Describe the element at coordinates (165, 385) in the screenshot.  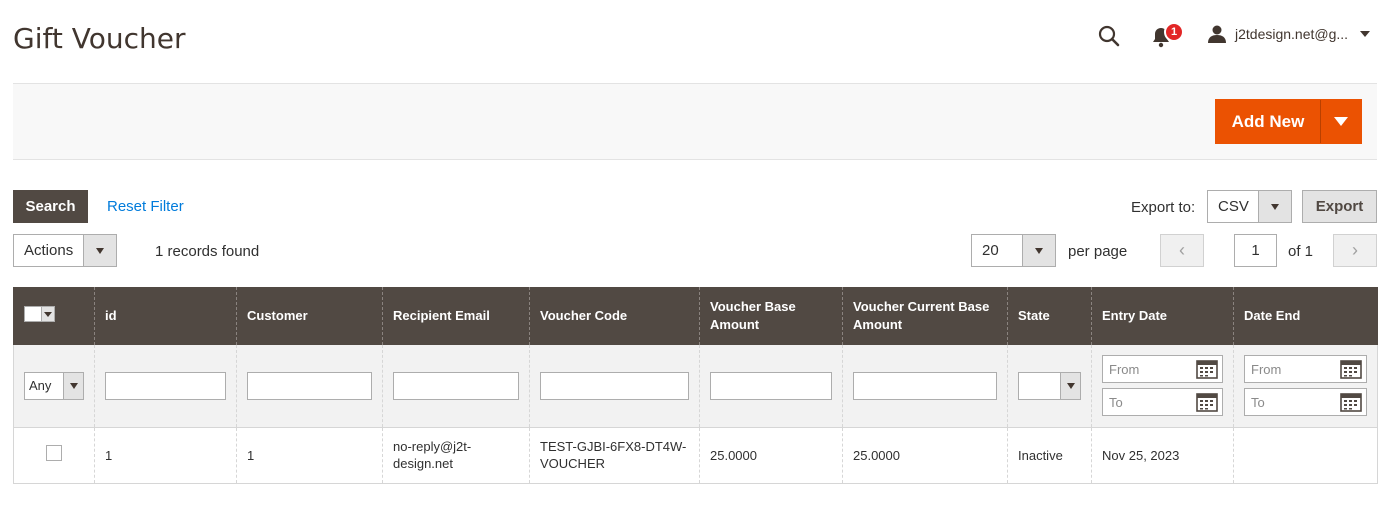
I see `id-filter-input` at that location.